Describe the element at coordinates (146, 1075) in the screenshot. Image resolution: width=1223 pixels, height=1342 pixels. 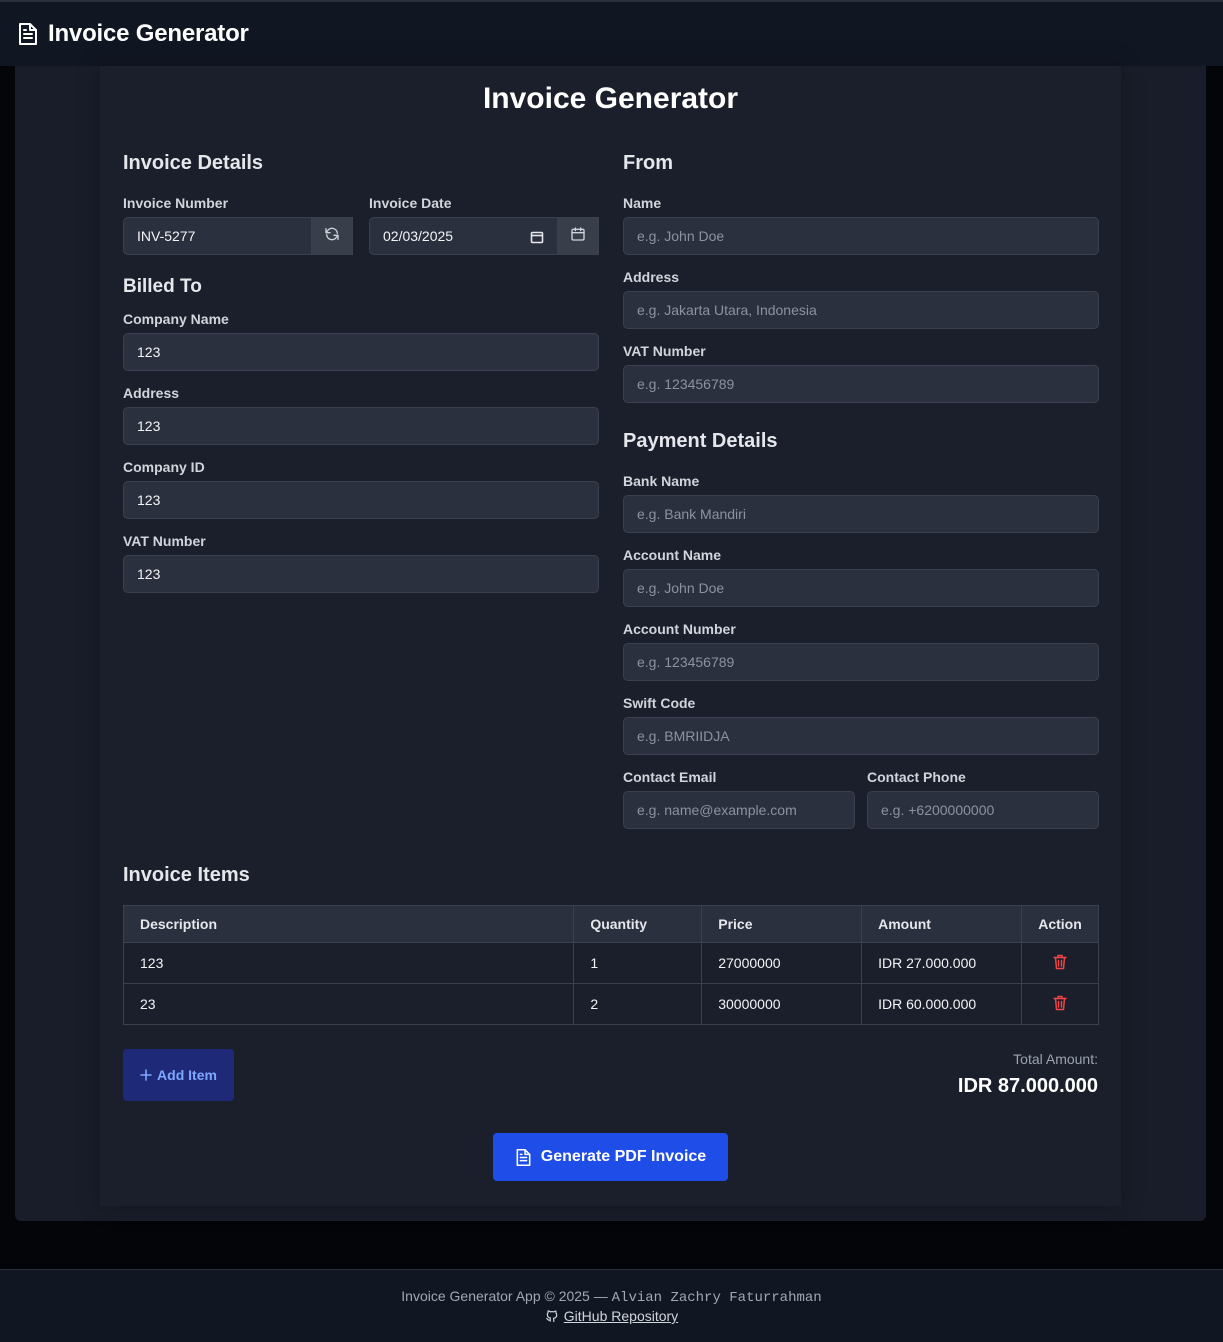
I see `plus-icon` at that location.